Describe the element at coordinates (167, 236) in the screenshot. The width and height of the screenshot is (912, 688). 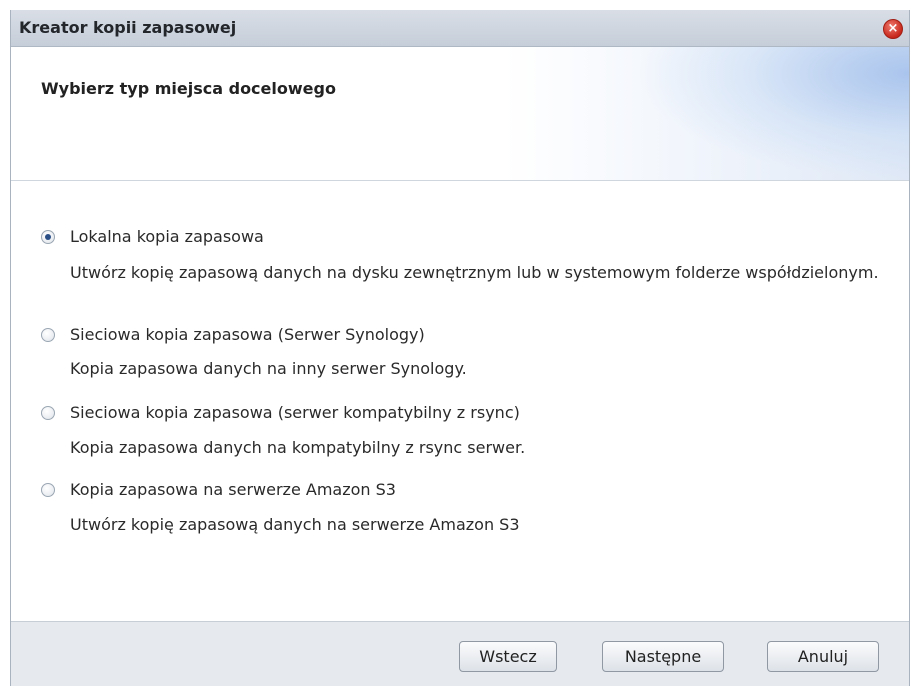
I see `option-label: Lokalna kopia zapasowa` at that location.